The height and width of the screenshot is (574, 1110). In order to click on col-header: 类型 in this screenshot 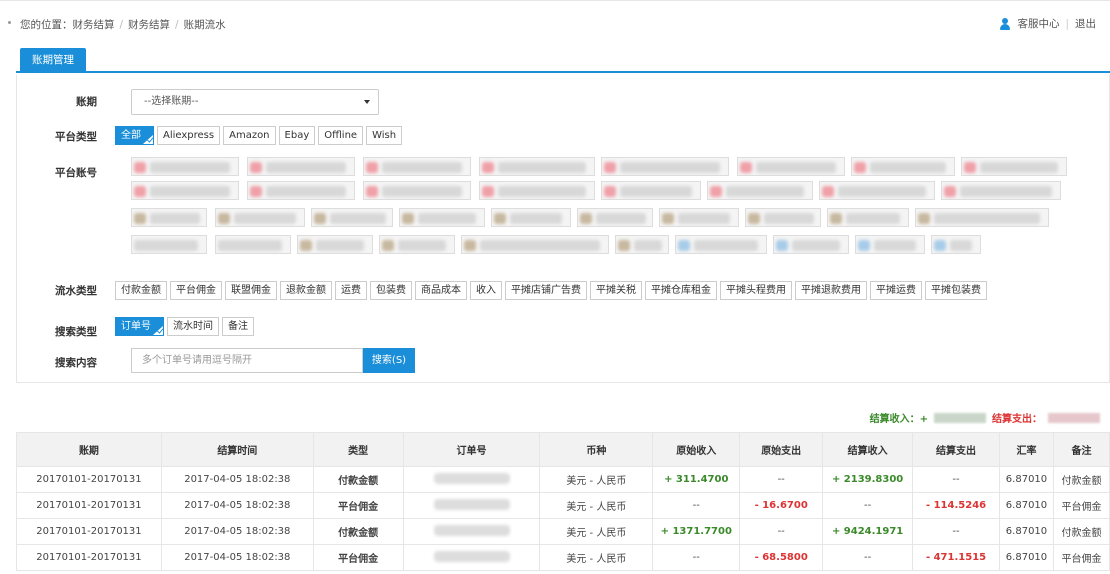, I will do `click(358, 449)`.